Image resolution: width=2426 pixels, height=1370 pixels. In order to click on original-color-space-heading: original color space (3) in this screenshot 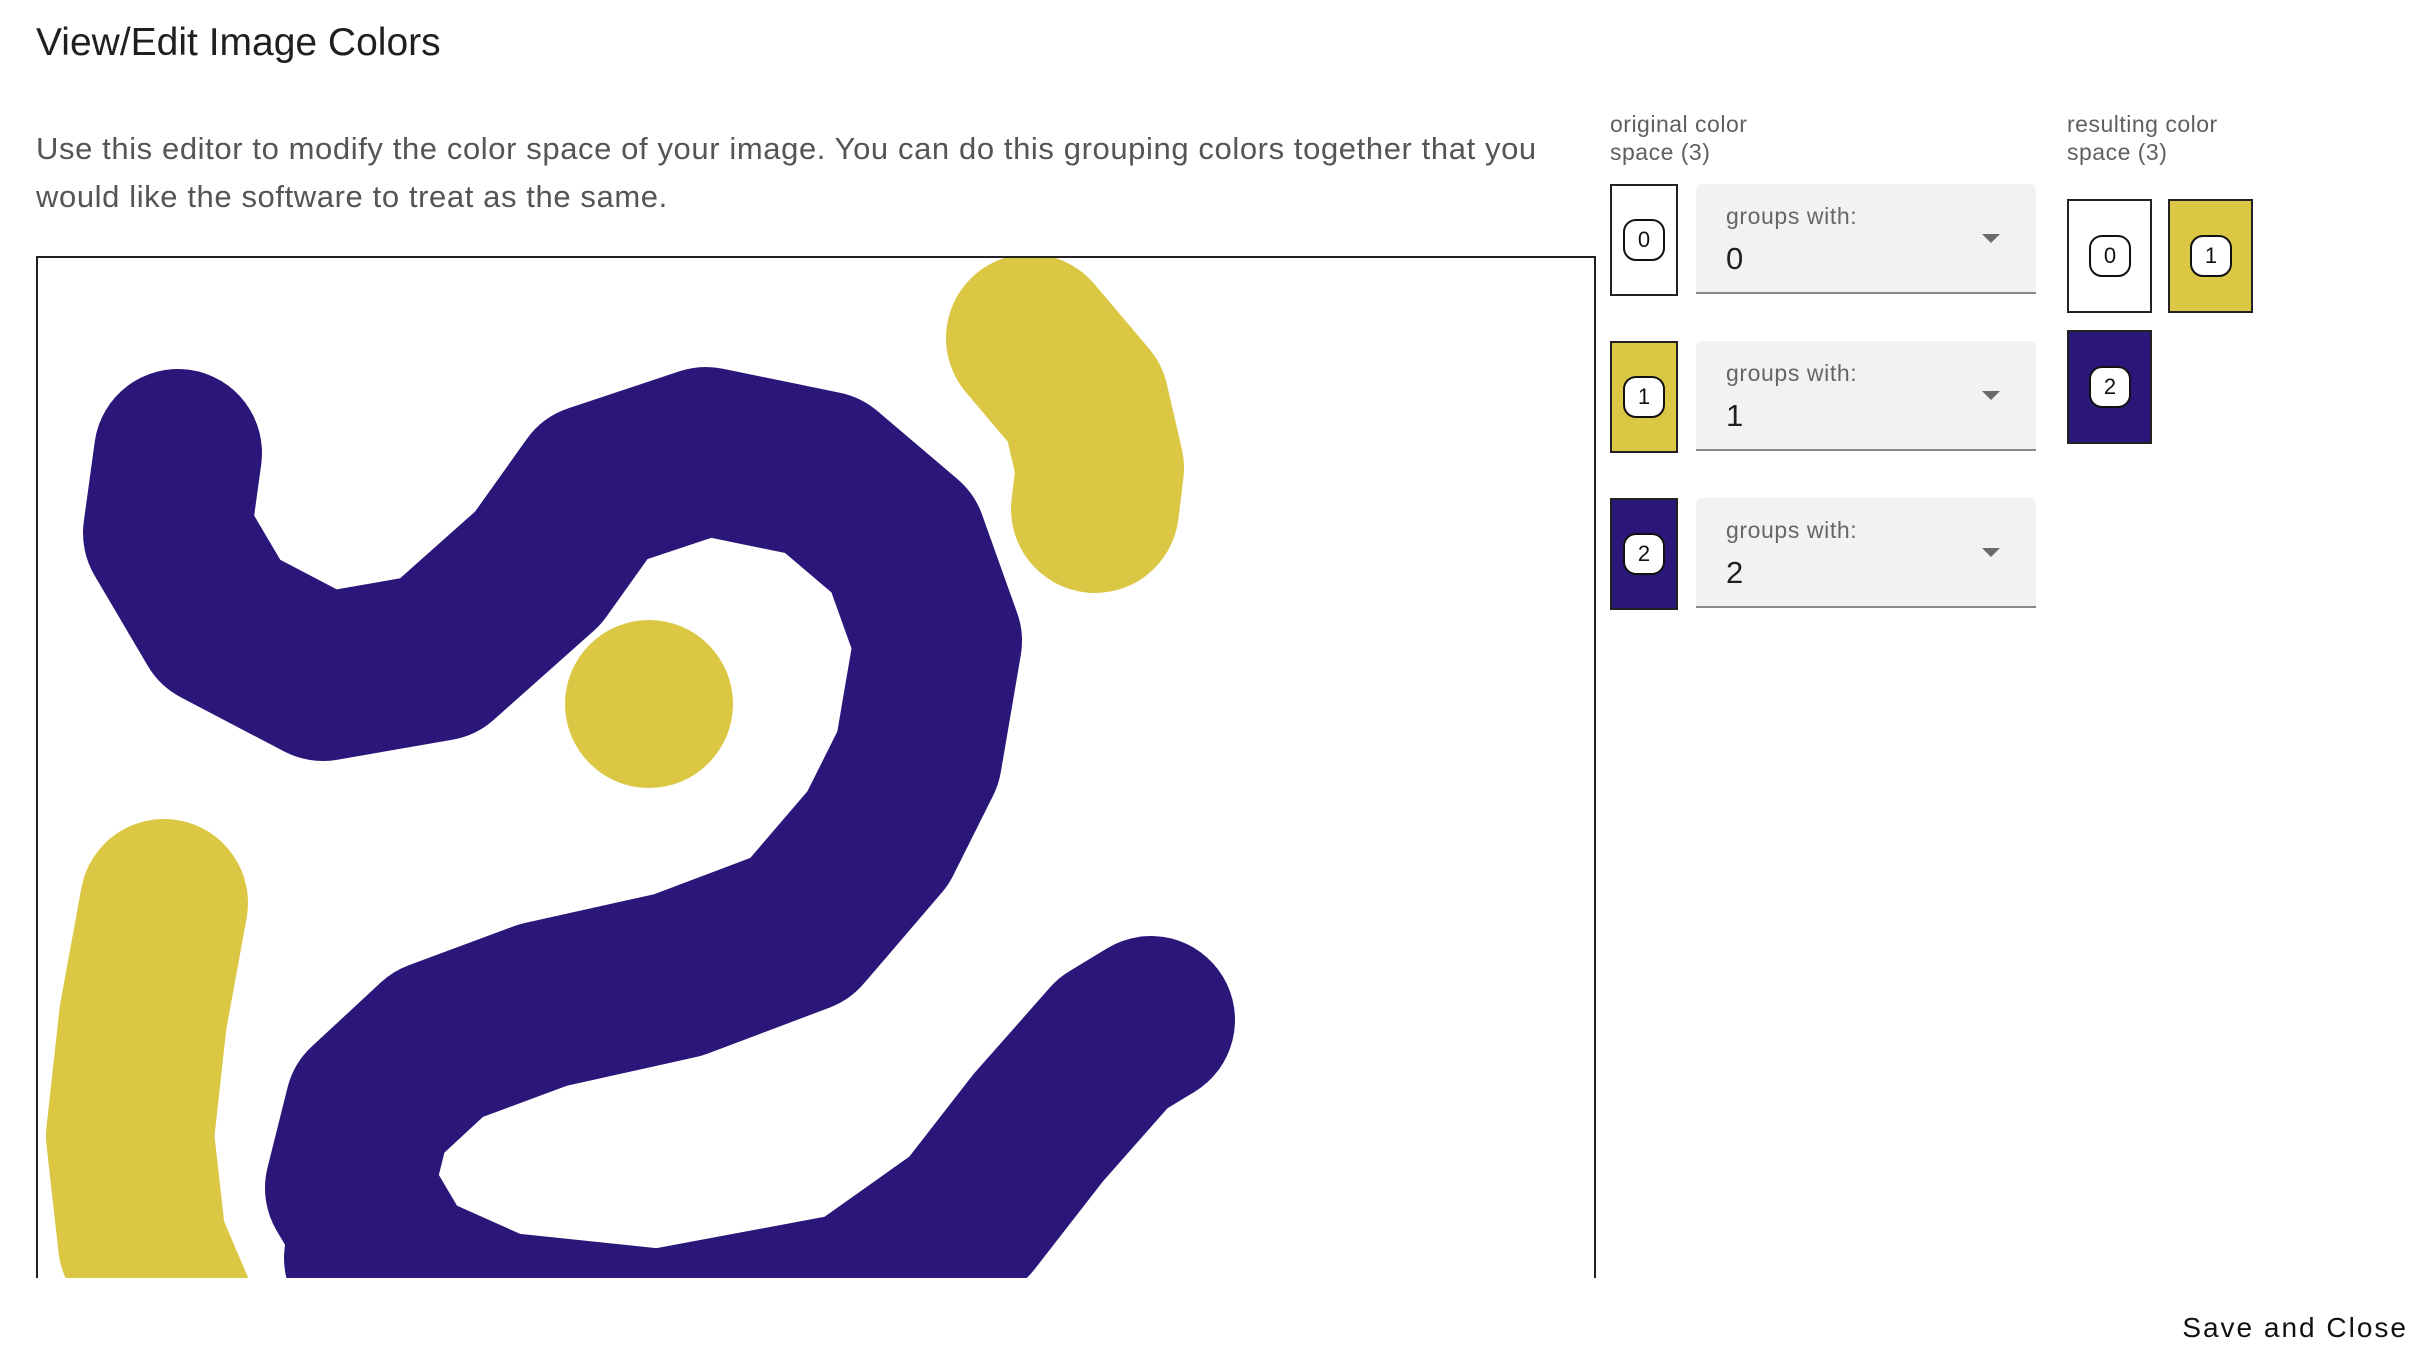, I will do `click(1679, 138)`.